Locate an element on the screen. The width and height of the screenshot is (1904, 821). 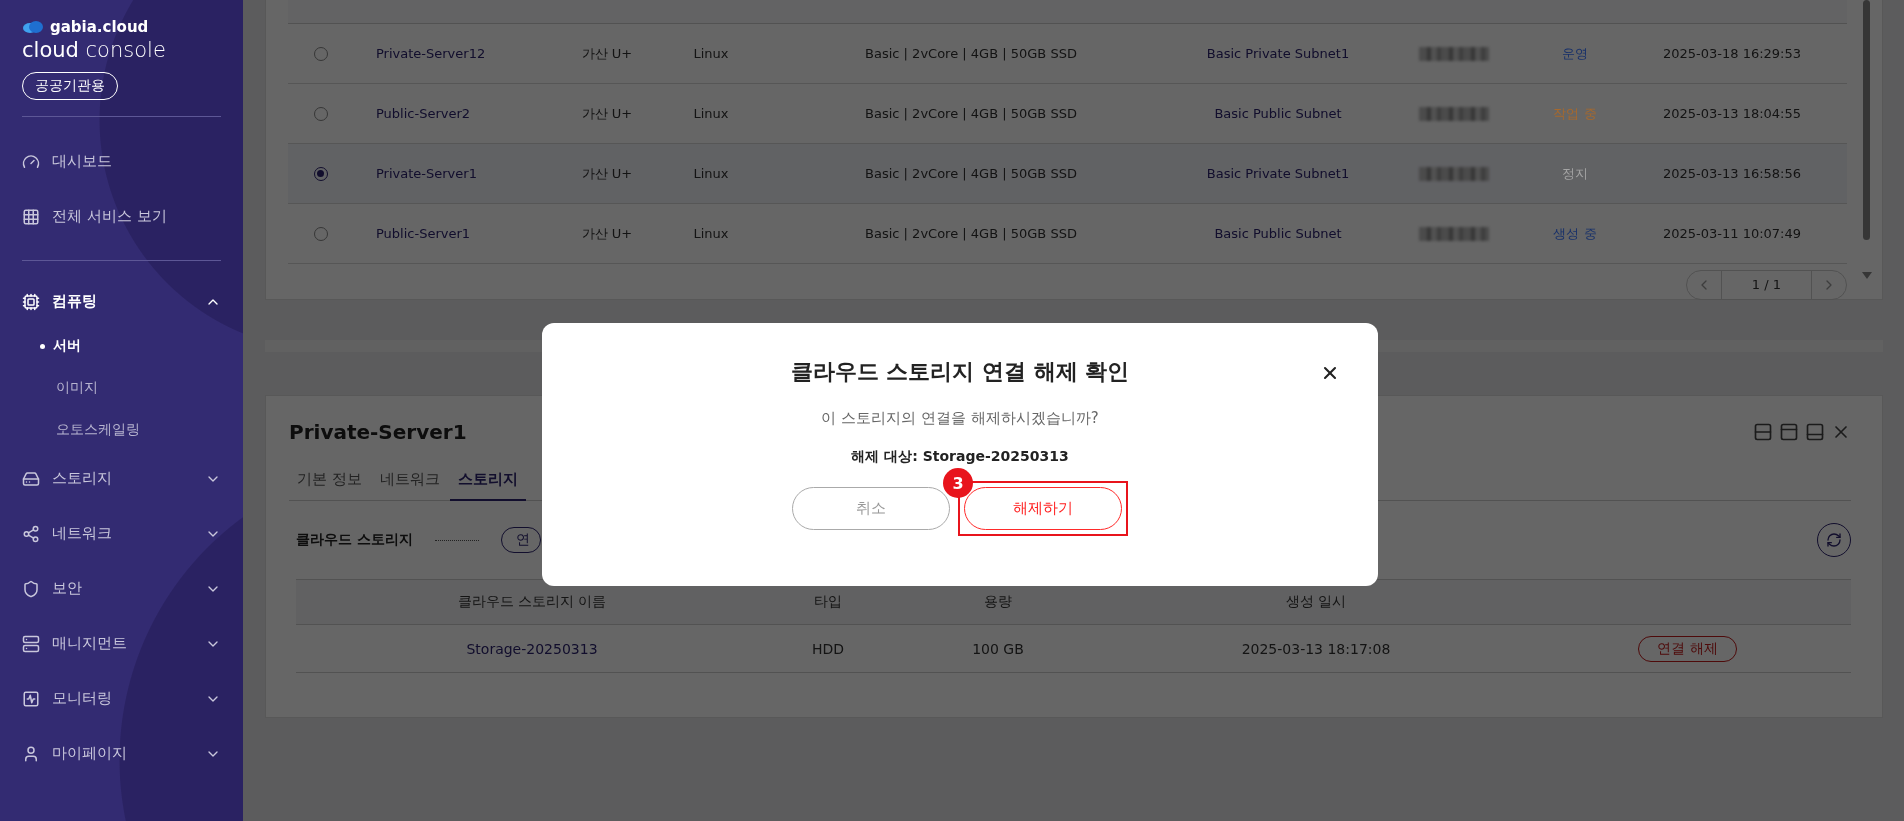
table-cell-text: 2025-03-11 10:07:49 is located at coordinates (1732, 233).